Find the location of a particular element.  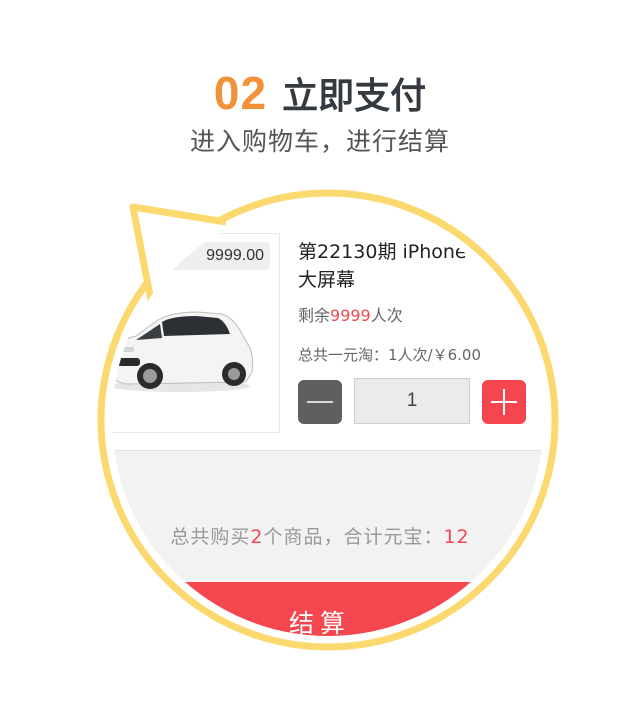

remaining-prefix: 剩余 is located at coordinates (314, 315).